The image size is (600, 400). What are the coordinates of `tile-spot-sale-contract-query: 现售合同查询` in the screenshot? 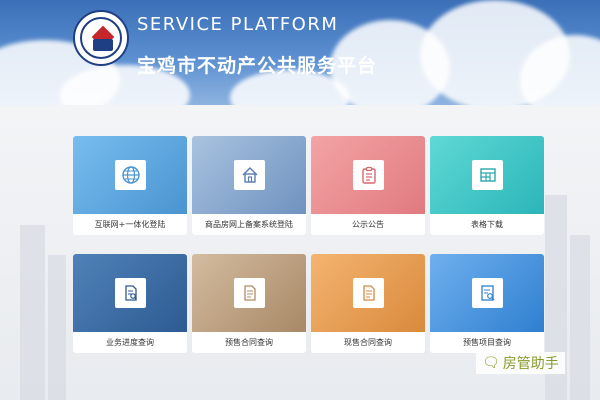 It's located at (368, 303).